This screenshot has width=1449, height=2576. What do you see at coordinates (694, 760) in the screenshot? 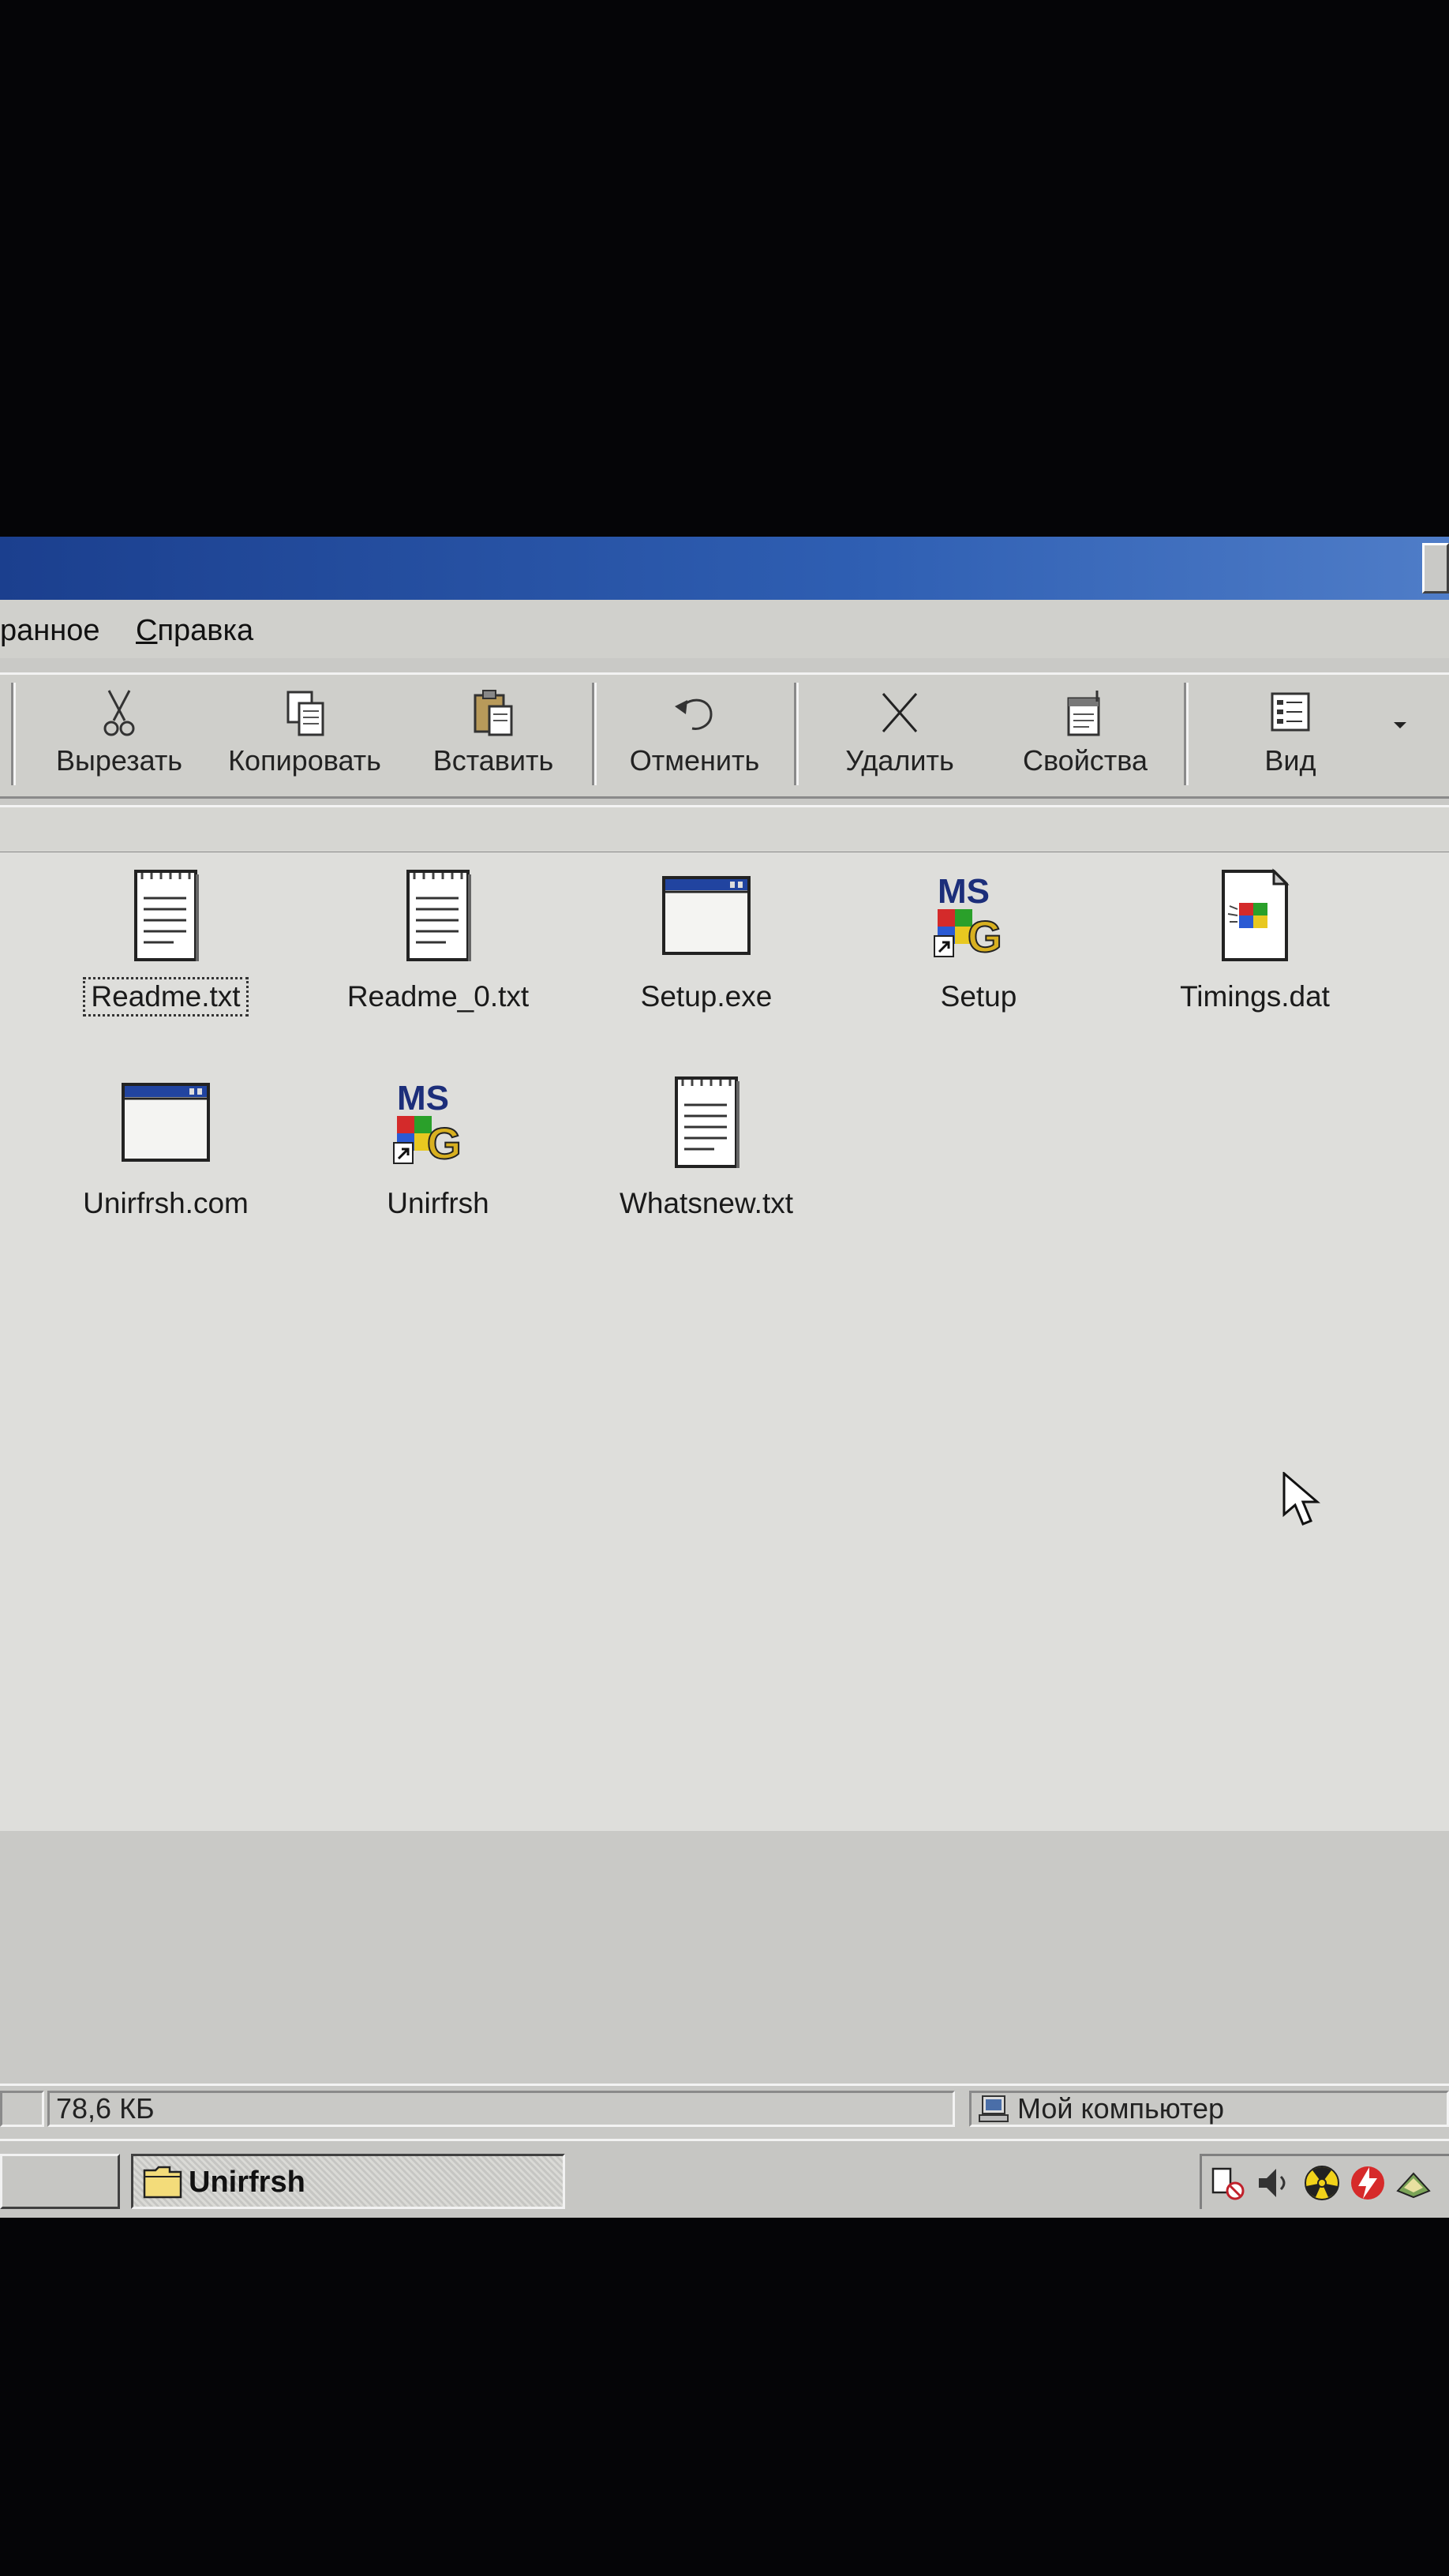
I see `undo-label: Отменить` at bounding box center [694, 760].